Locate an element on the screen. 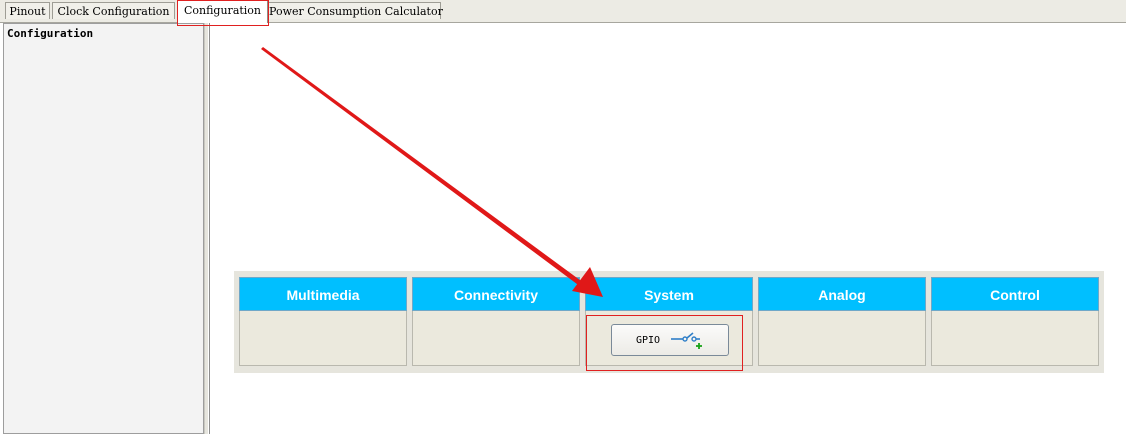 This screenshot has width=1126, height=434. gpio-button: GPIO is located at coordinates (670, 340).